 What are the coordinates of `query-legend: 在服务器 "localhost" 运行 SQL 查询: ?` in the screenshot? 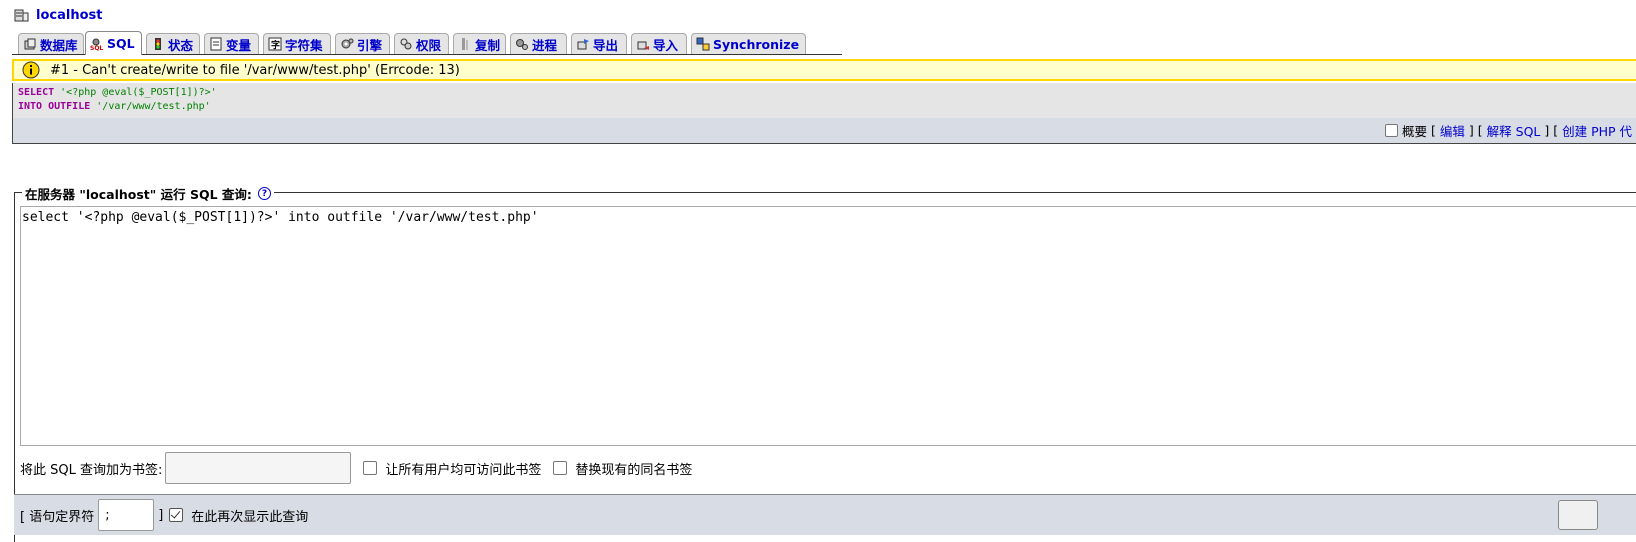 It's located at (148, 193).